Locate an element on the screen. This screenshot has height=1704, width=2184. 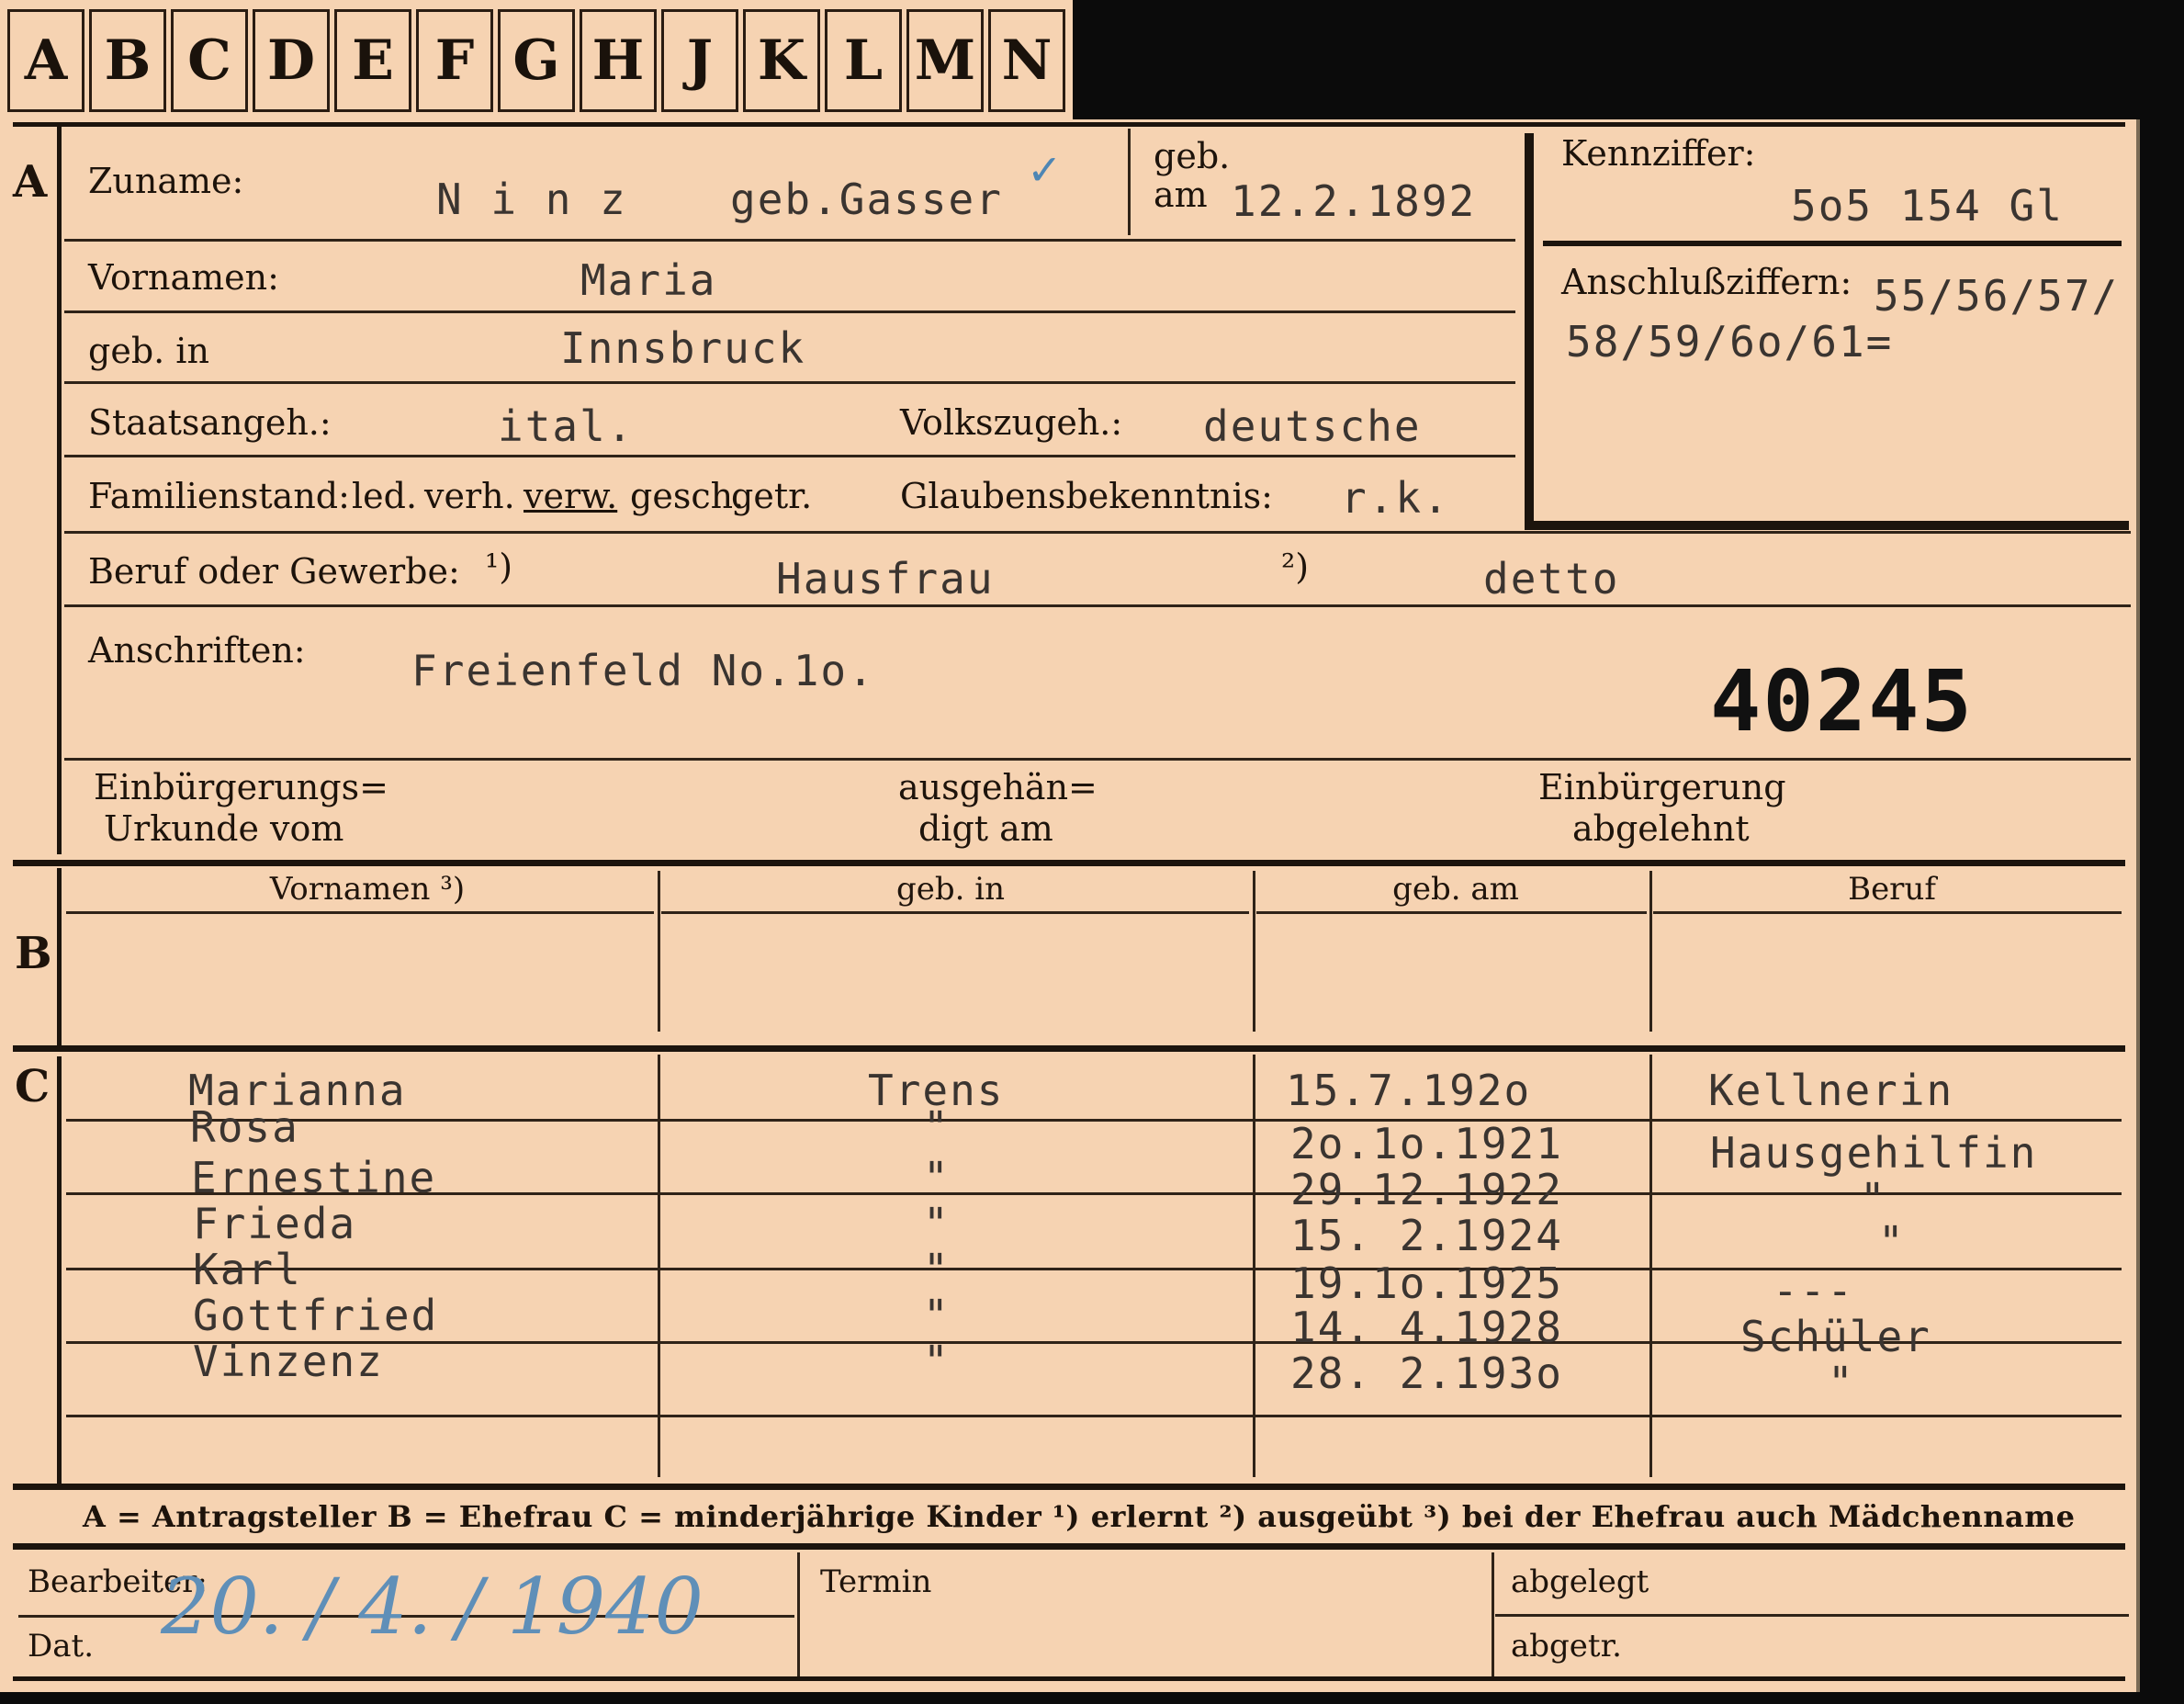
label-einb-urkunde-2: Urkunde vom is located at coordinates (224, 828).